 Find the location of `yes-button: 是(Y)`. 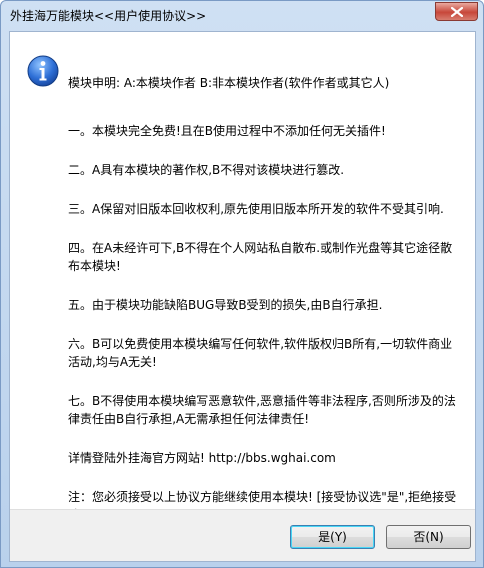

yes-button: 是(Y) is located at coordinates (332, 537).